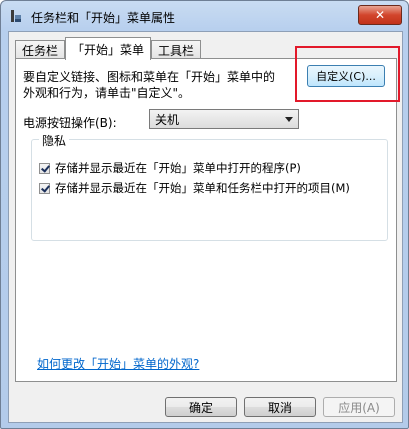 The image size is (409, 429). Describe the element at coordinates (118, 363) in the screenshot. I see `help-link: 如何更改「开始」菜单的外观?` at that location.